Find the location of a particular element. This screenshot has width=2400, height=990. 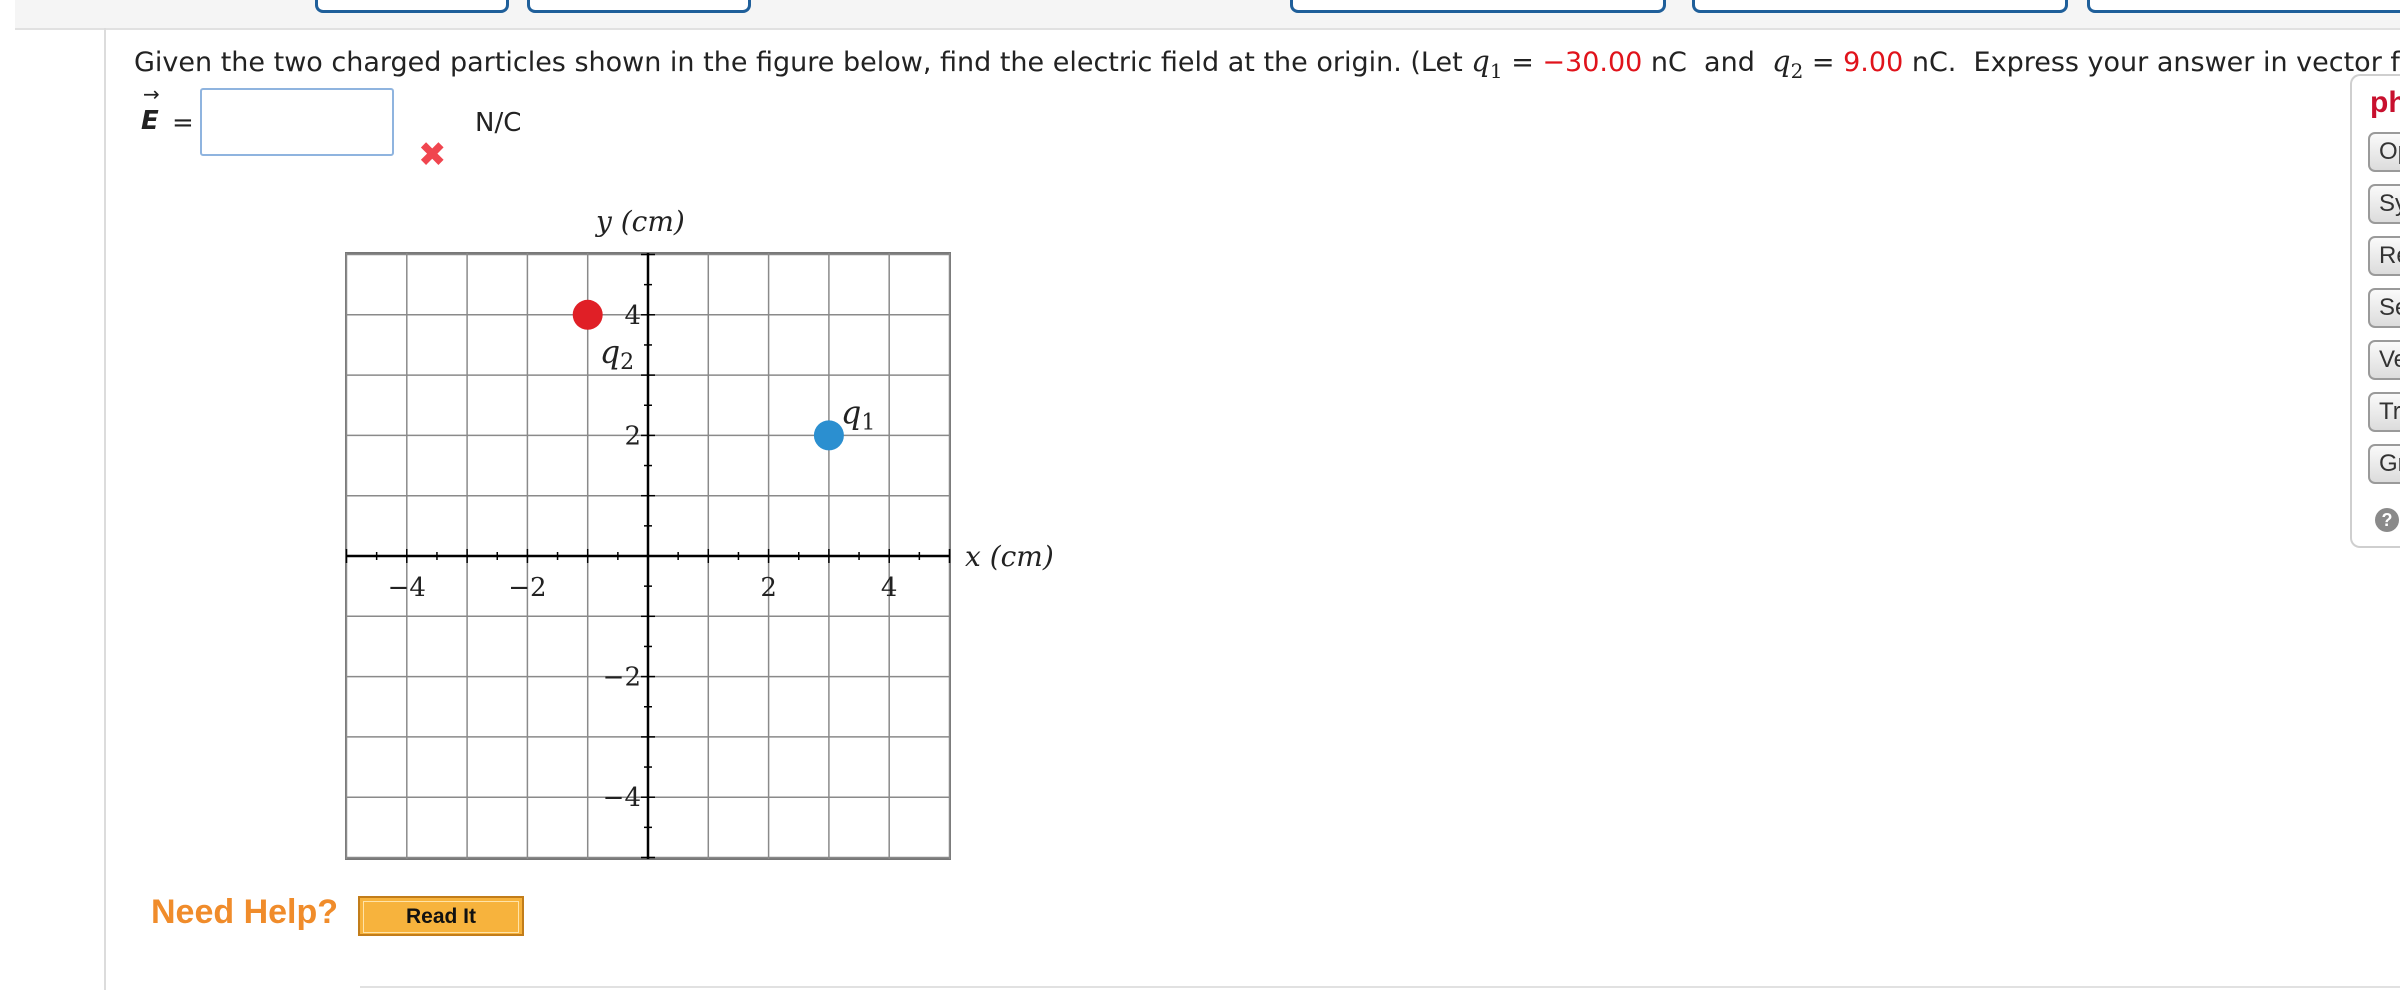

q1-symbol: q1 is located at coordinates (1487, 63).